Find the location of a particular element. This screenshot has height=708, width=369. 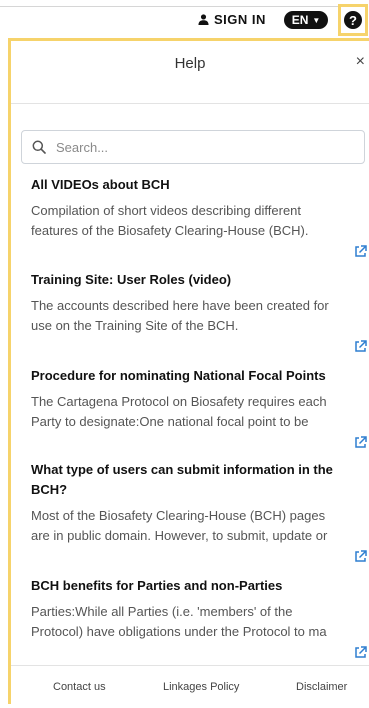

close-icon: × is located at coordinates (360, 62).